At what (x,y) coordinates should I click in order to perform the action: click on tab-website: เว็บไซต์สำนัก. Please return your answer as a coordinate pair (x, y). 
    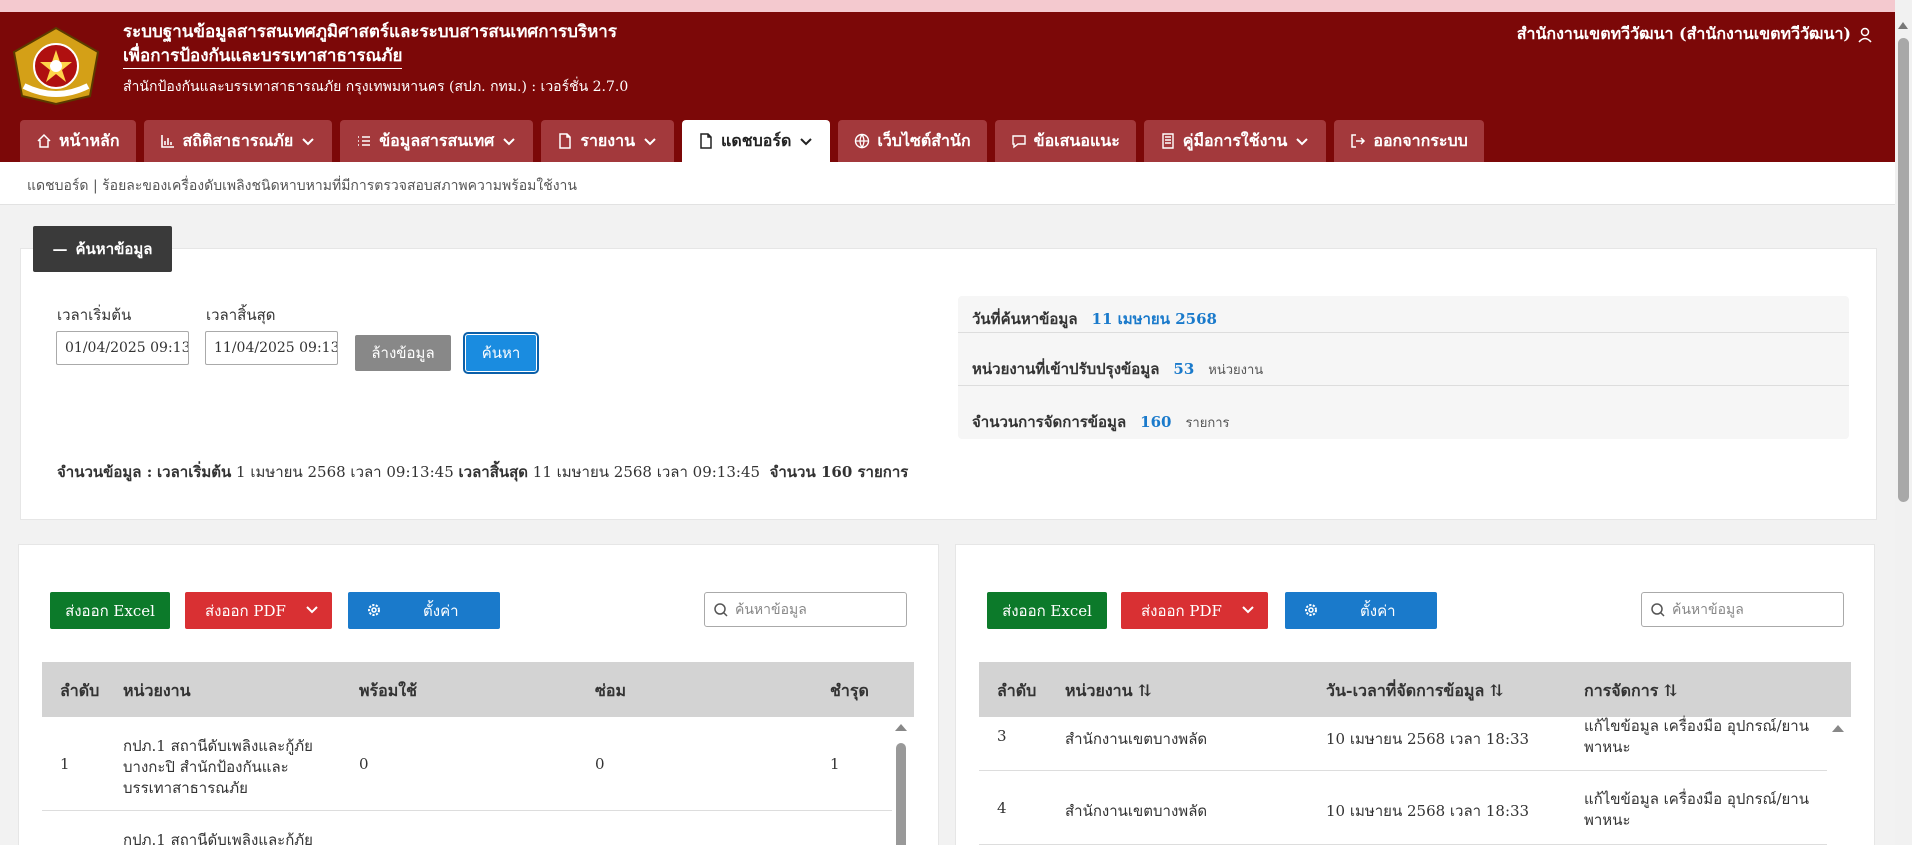
    Looking at the image, I should click on (912, 141).